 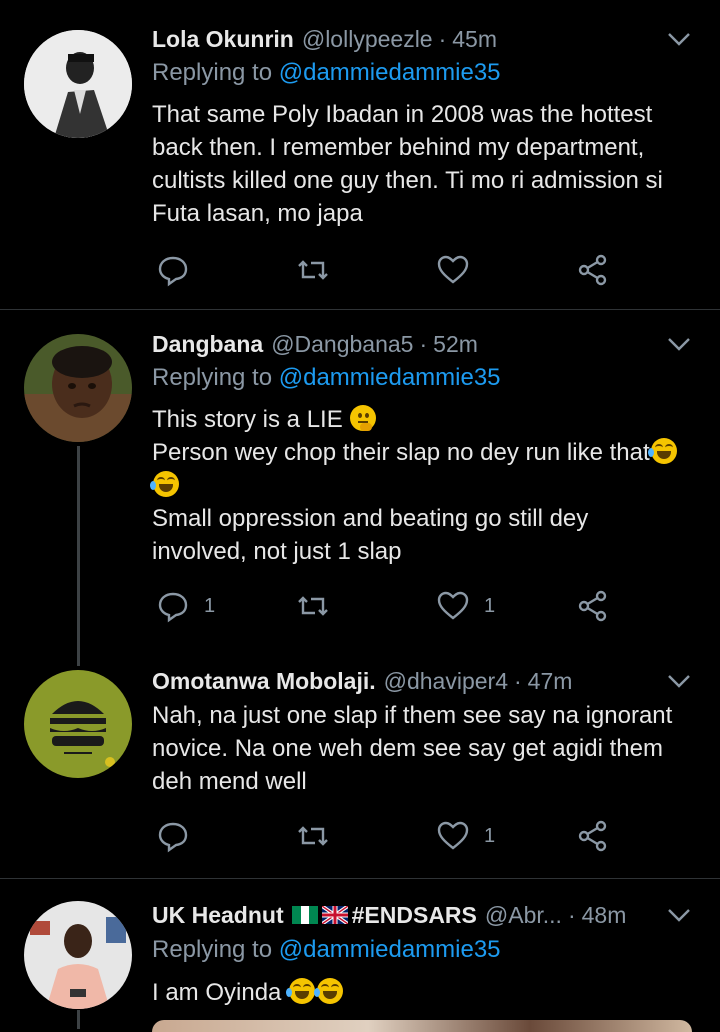 I want to click on timestamp: 47m, so click(x=550, y=681).